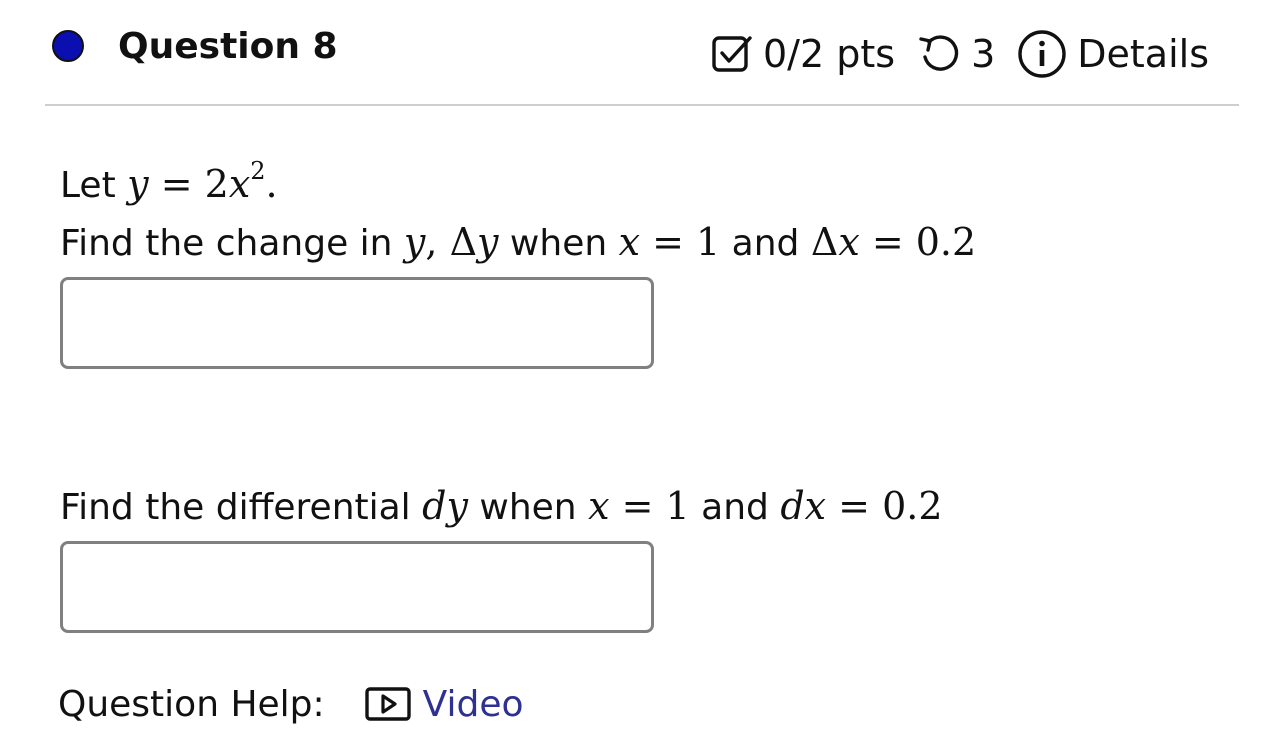 Image resolution: width=1284 pixels, height=739 pixels. What do you see at coordinates (1042, 54) in the screenshot?
I see `info-circle-icon` at bounding box center [1042, 54].